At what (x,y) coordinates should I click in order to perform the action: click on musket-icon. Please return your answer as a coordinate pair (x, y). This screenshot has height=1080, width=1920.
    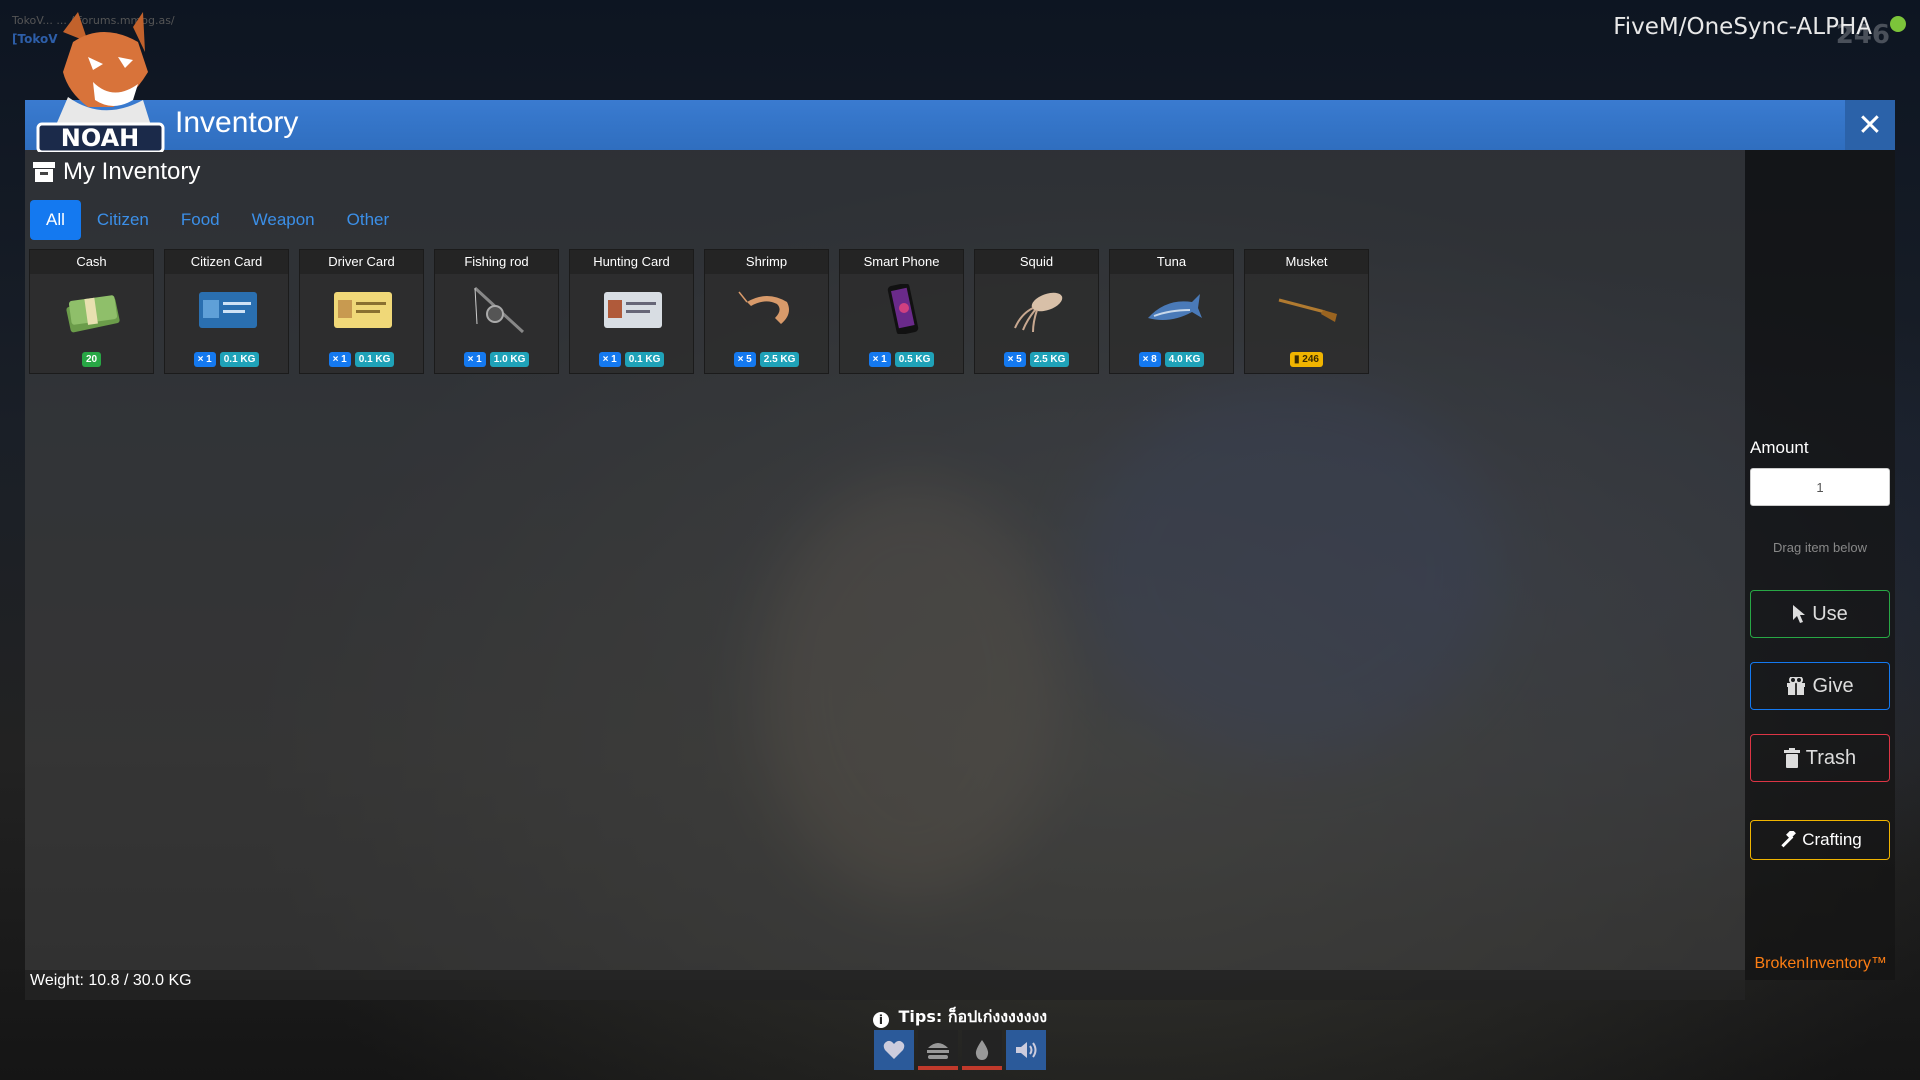
    Looking at the image, I should click on (1307, 310).